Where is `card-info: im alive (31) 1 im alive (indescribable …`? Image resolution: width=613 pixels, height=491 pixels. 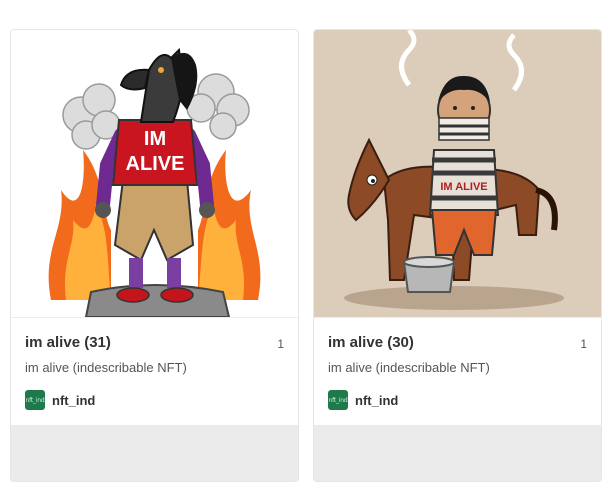
card-info: im alive (31) 1 im alive (indescribable … is located at coordinates (154, 371).